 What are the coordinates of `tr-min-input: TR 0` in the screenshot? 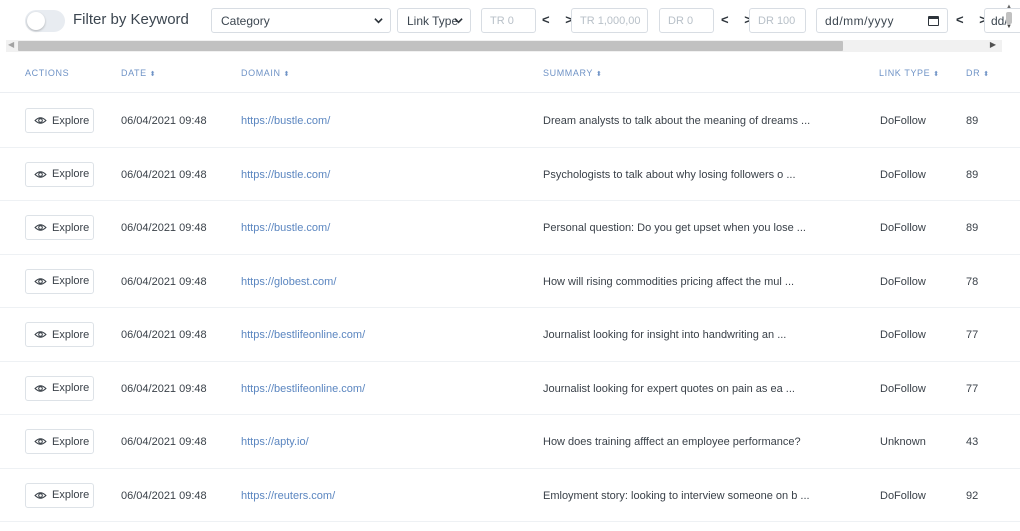 It's located at (508, 20).